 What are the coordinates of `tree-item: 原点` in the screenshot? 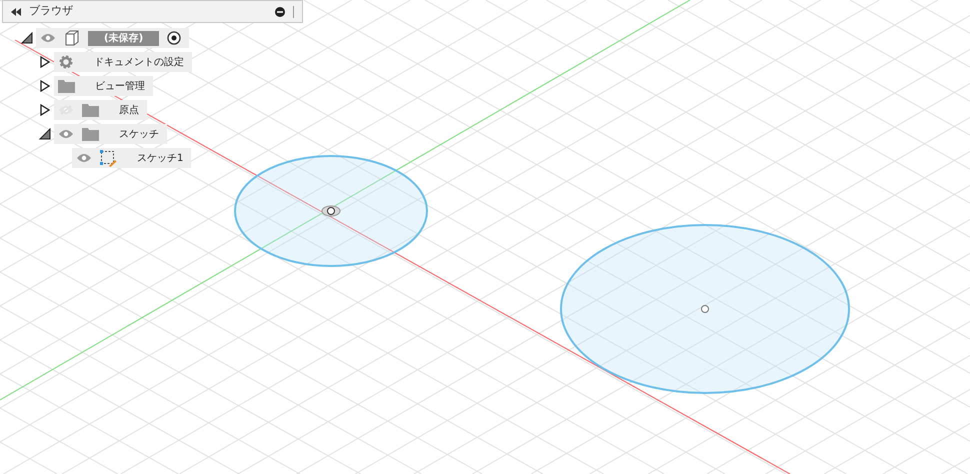 It's located at (100, 110).